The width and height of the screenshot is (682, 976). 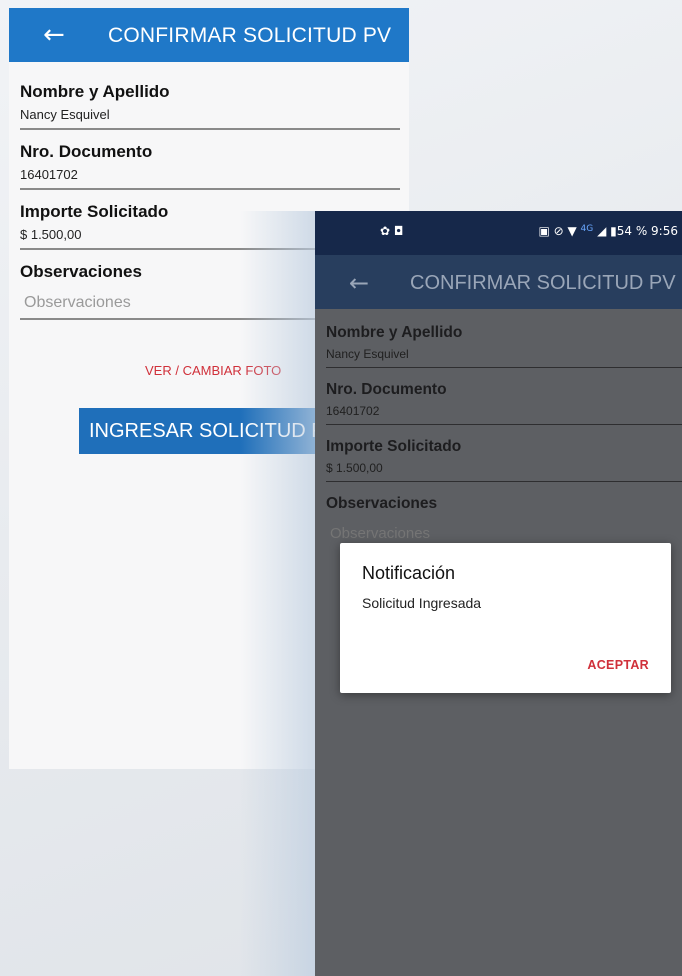 I want to click on app-bar-dimmed: ← CONFIRMAR SOLICITUD PV, so click(x=498, y=282).